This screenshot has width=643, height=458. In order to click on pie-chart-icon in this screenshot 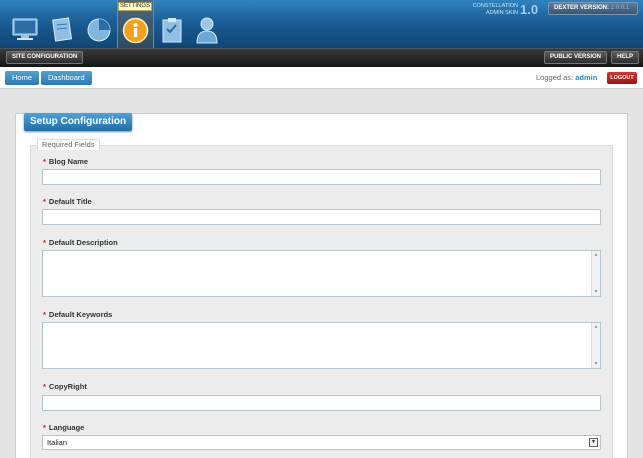, I will do `click(99, 30)`.